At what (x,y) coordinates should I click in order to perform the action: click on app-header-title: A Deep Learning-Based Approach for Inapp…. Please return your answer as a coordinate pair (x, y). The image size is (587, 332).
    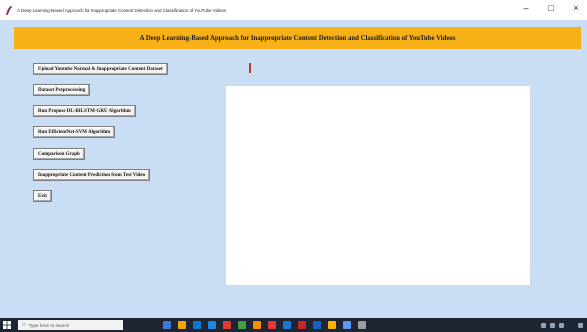
    Looking at the image, I should click on (297, 38).